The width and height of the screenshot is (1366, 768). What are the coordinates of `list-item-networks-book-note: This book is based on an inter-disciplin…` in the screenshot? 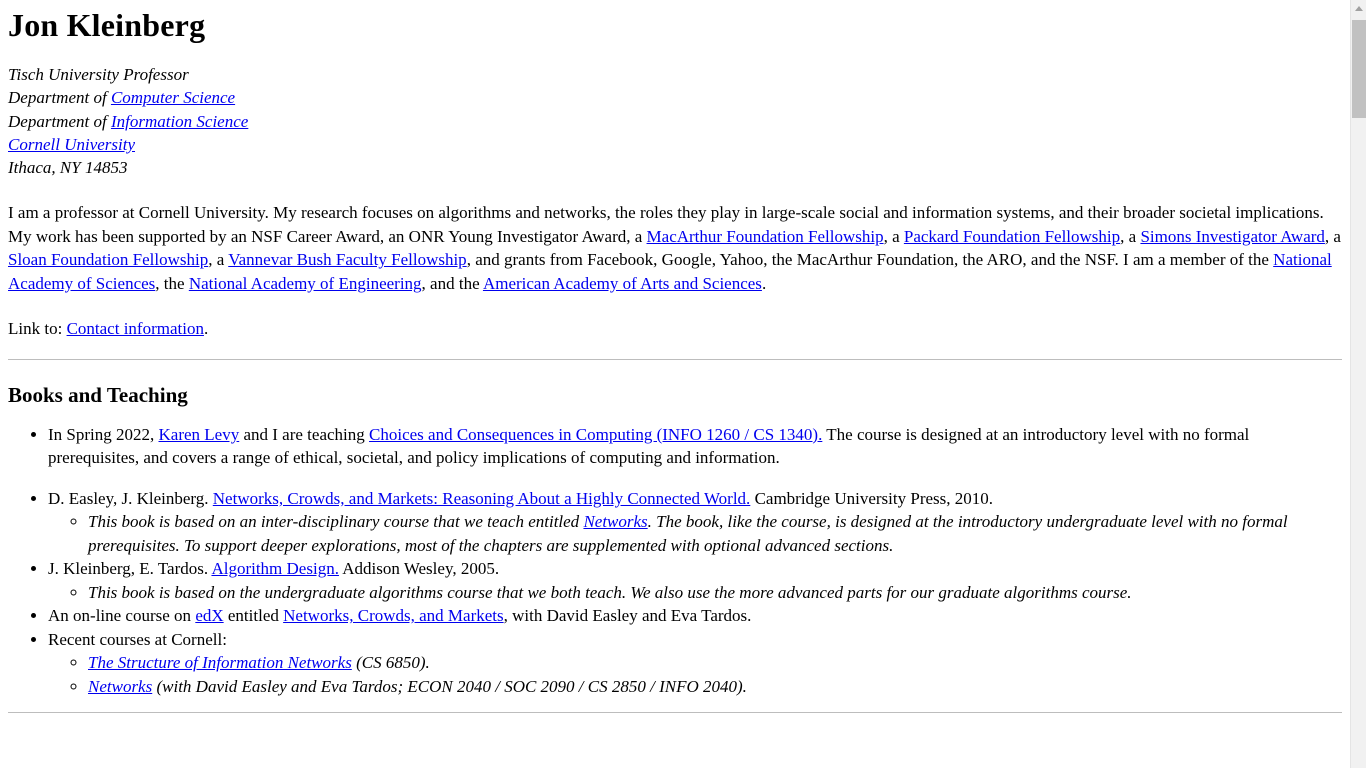 It's located at (715, 533).